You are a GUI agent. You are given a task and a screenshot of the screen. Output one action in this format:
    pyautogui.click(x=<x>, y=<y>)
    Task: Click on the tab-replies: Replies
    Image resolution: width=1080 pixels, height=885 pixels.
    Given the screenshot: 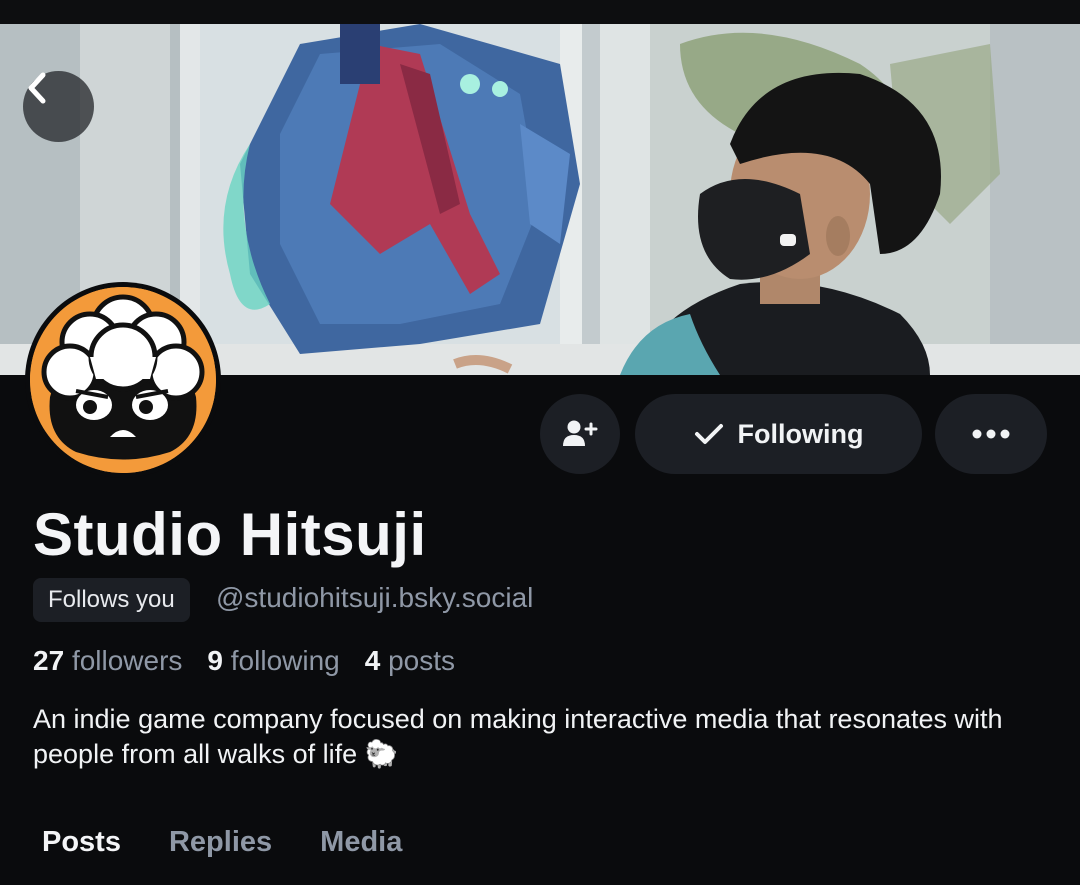 What is the action you would take?
    pyautogui.click(x=220, y=842)
    